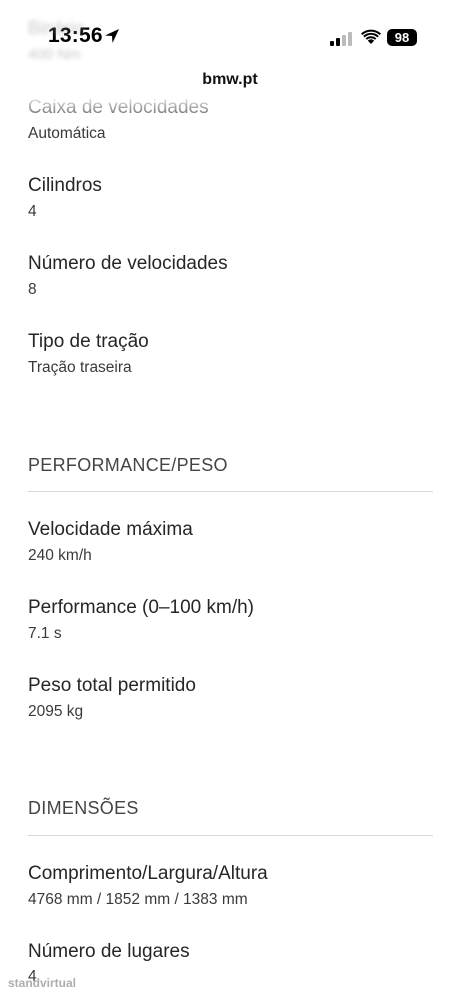 The width and height of the screenshot is (460, 1000). I want to click on spec-value-drivetrain: Tração traseira, so click(80, 367).